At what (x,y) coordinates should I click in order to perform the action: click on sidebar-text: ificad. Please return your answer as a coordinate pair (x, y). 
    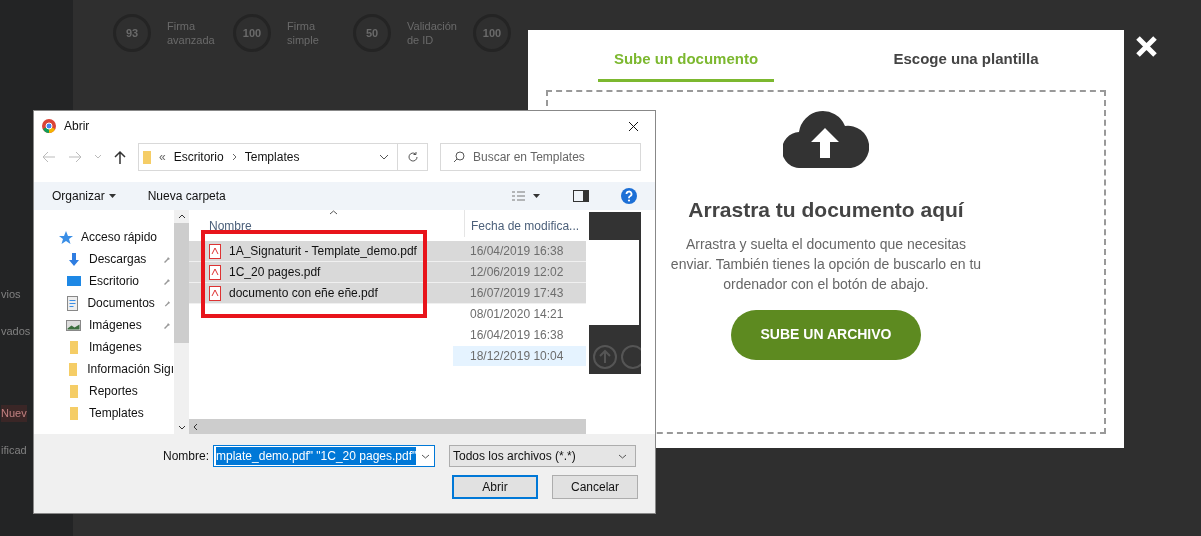
    Looking at the image, I should click on (14, 450).